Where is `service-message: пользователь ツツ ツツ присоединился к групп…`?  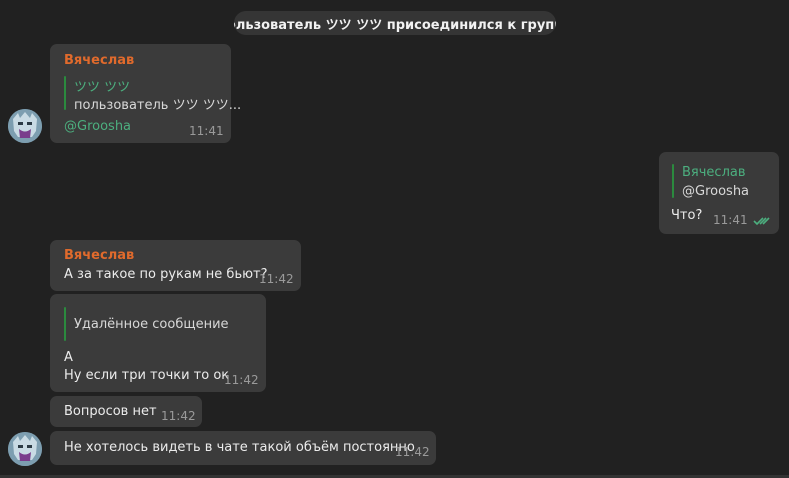
service-message: пользователь ツツ ツツ присоединился к групп… is located at coordinates (395, 23).